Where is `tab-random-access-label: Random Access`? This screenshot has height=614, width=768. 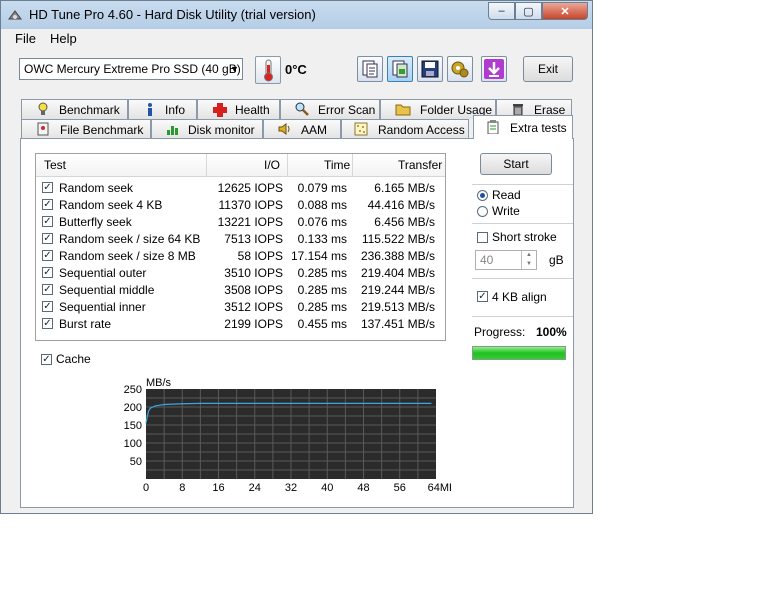 tab-random-access-label: Random Access is located at coordinates (421, 130).